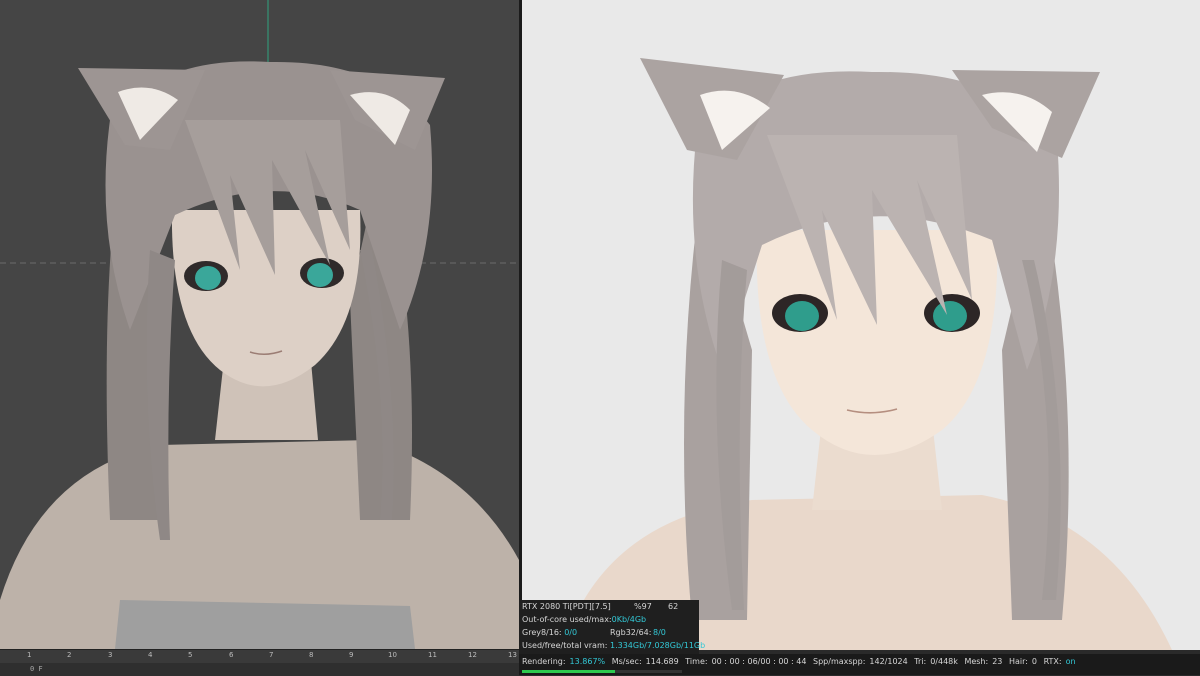 The height and width of the screenshot is (676, 1200). I want to click on hair-label: Hair:, so click(1018, 661).